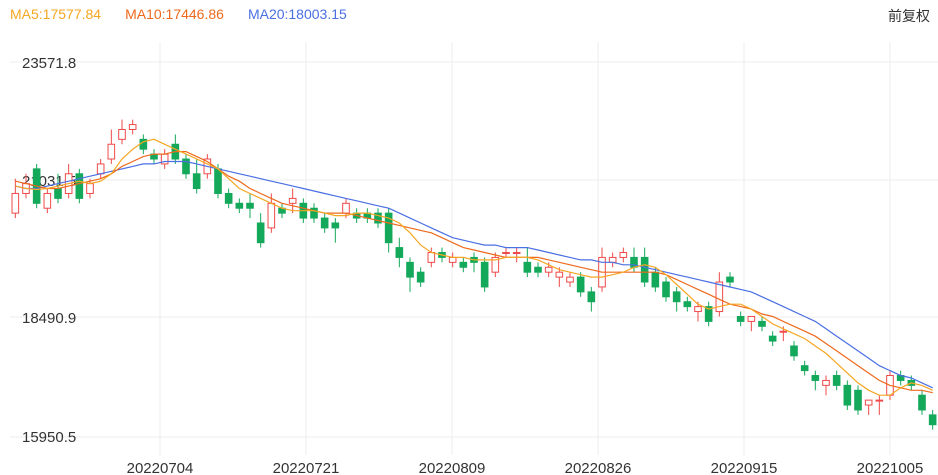 The image size is (938, 475). I want to click on x-tick-label: 20220915, so click(744, 467).